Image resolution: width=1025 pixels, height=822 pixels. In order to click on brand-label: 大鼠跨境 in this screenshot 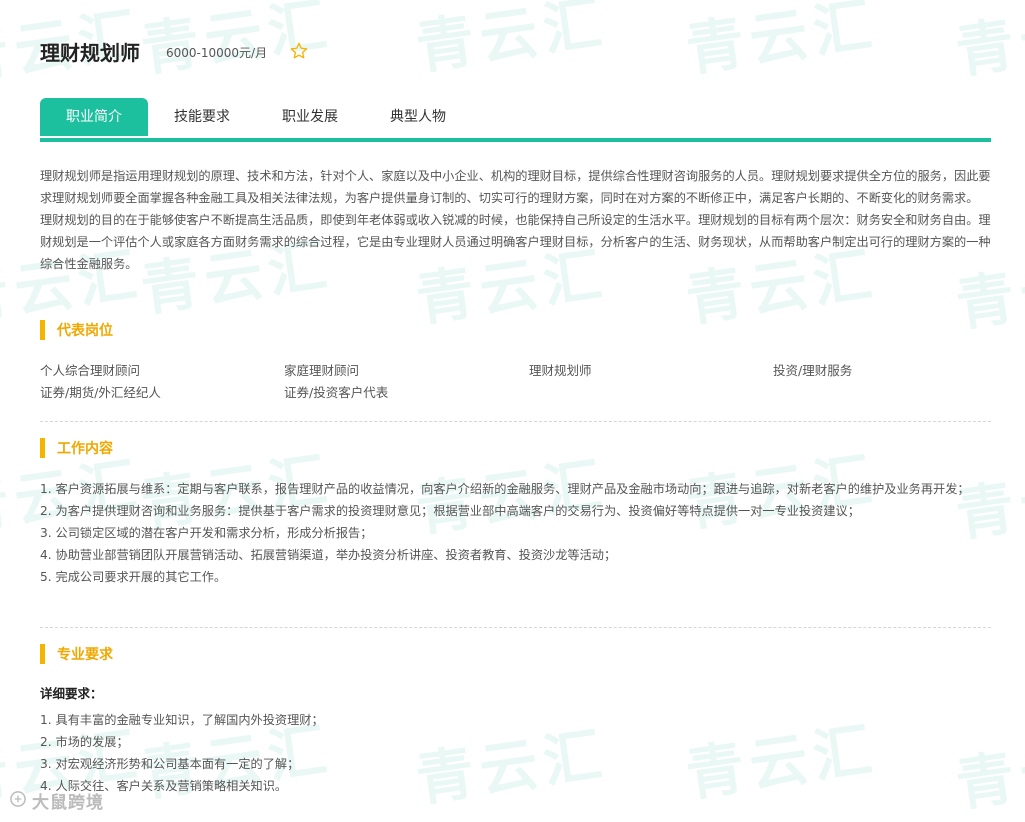, I will do `click(68, 803)`.